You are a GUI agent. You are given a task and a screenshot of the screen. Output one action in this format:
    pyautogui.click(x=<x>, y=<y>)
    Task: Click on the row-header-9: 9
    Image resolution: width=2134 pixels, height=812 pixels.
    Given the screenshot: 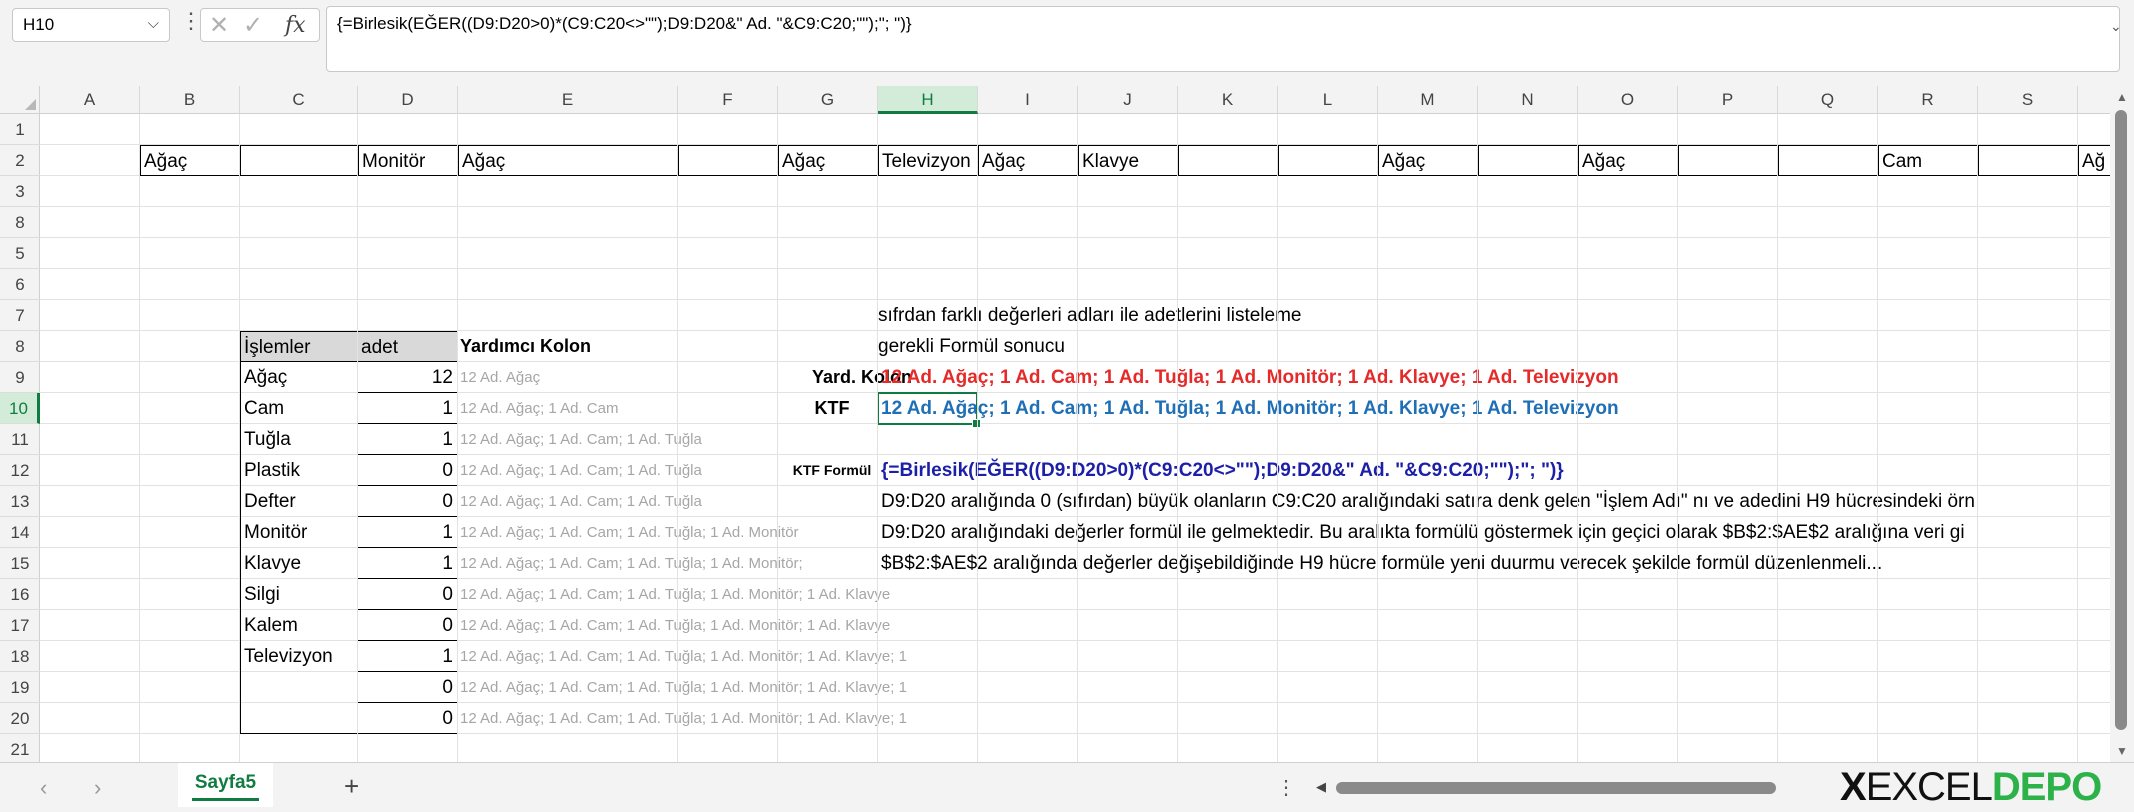 What is the action you would take?
    pyautogui.click(x=20, y=377)
    